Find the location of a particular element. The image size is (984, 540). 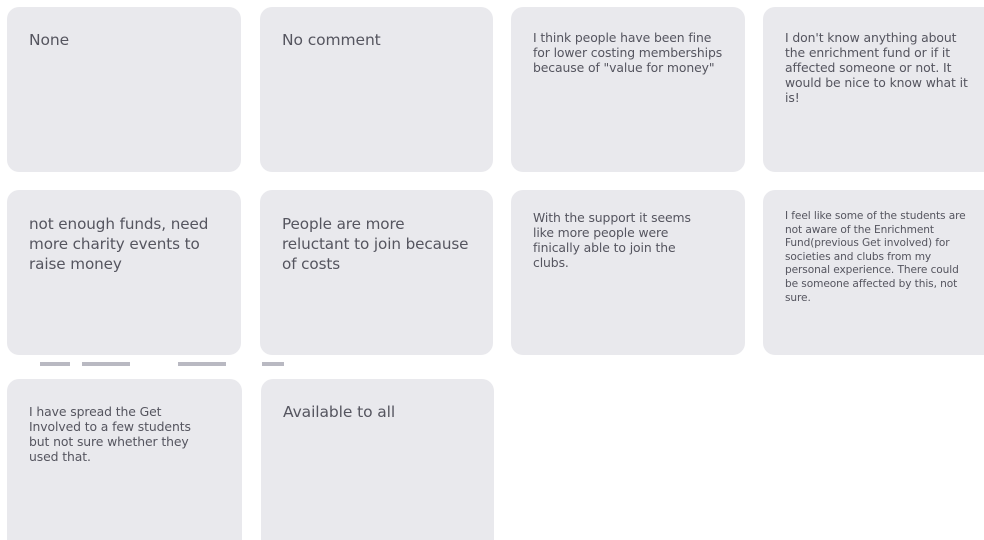

sticky-note: None is located at coordinates (124, 89).